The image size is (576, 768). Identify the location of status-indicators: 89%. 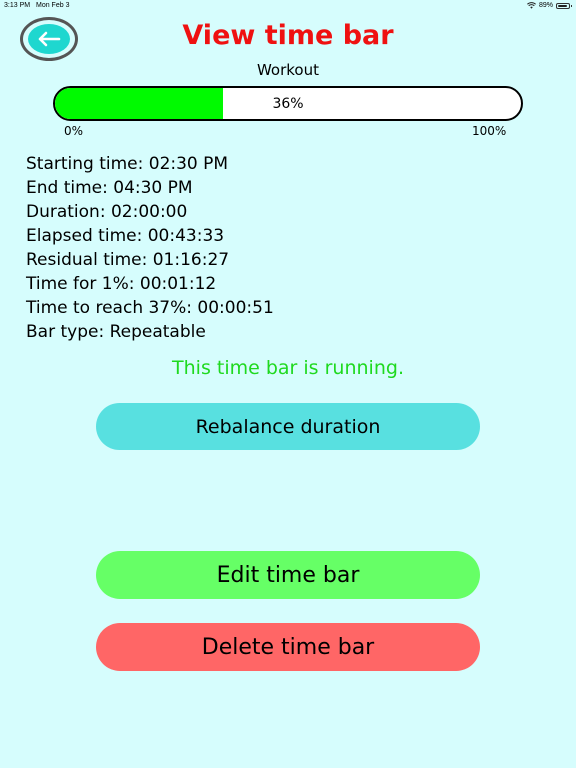
(549, 5).